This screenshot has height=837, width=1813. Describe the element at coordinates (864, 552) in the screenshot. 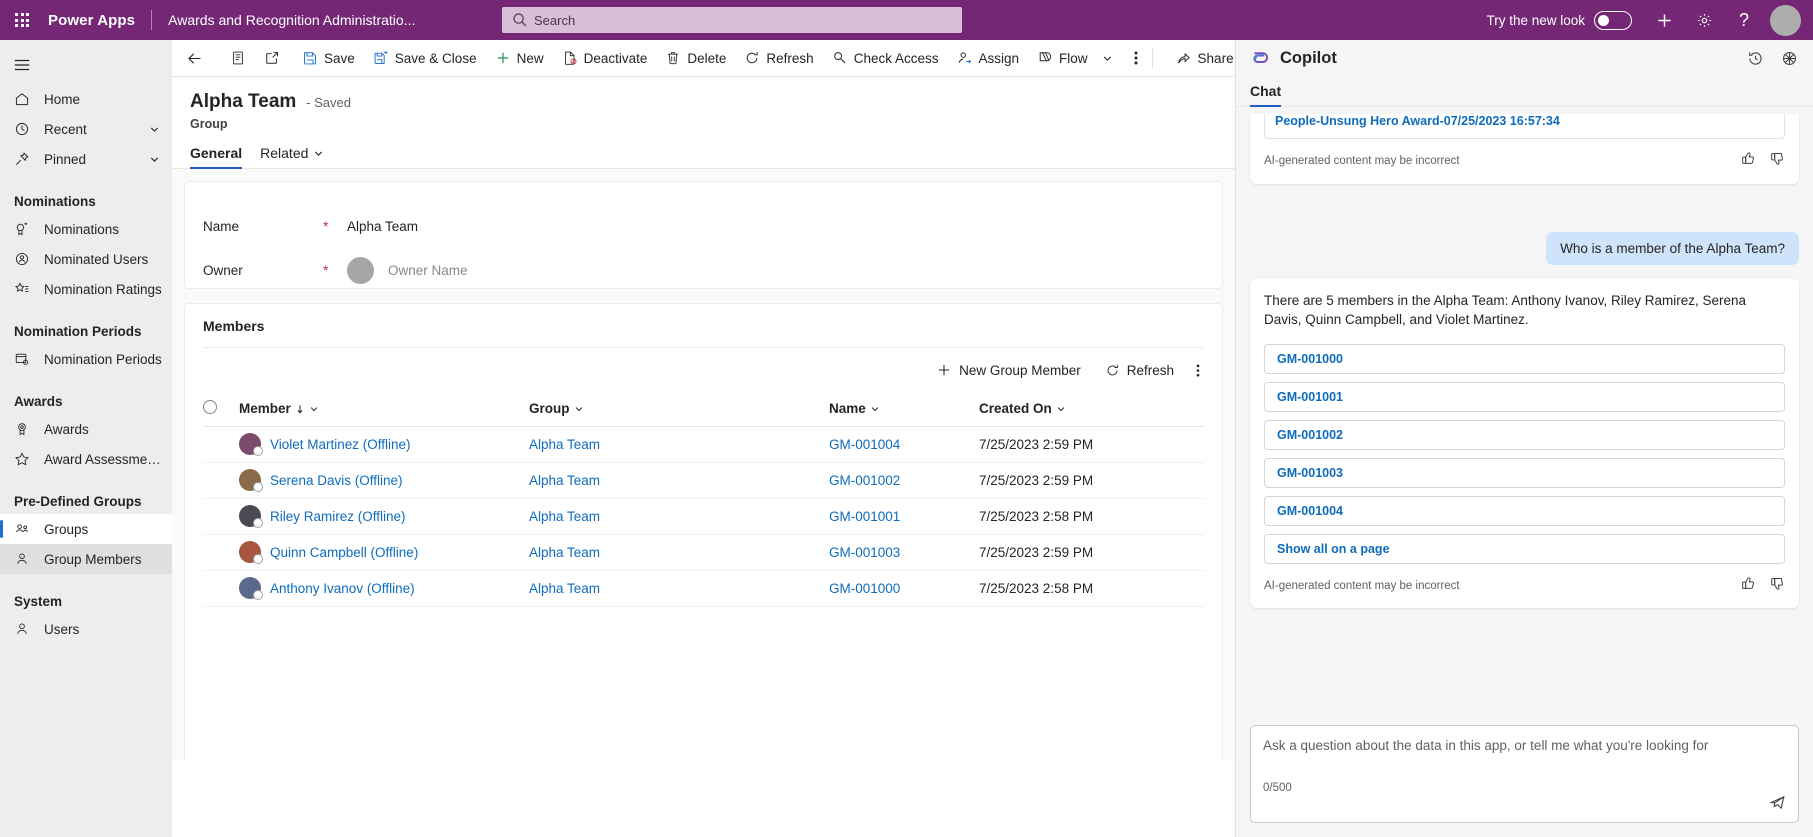

I see `name-link: GM-001003` at that location.